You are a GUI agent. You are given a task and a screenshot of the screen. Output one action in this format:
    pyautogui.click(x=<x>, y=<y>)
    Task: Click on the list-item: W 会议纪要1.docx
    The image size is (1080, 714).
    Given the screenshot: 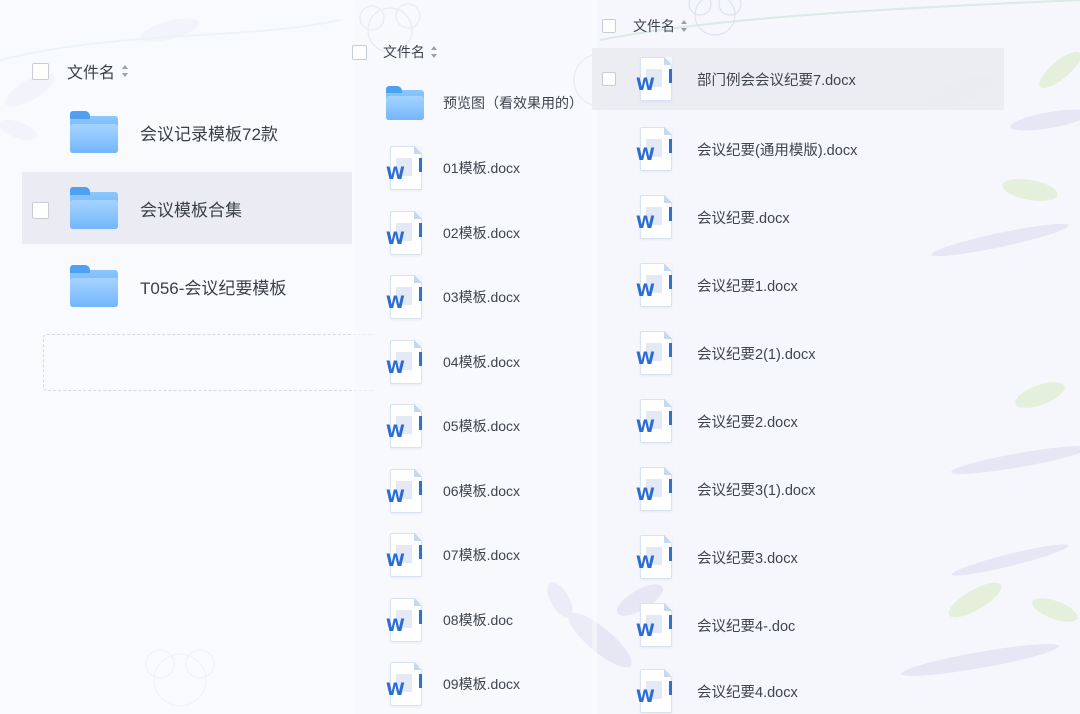 What is the action you would take?
    pyautogui.click(x=798, y=285)
    